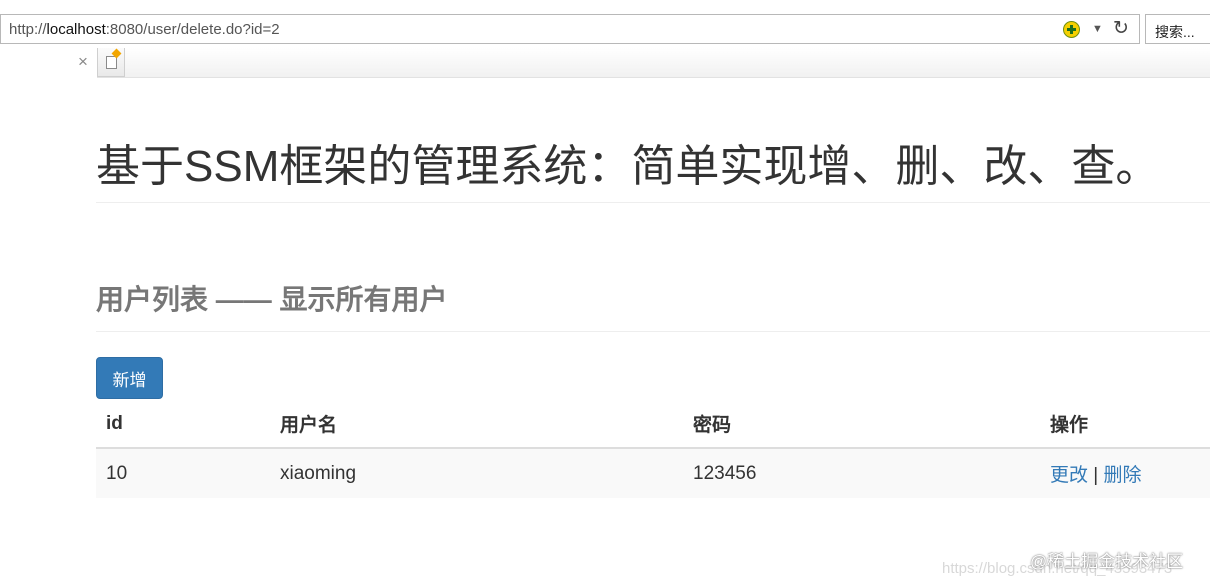 The image size is (1210, 586). Describe the element at coordinates (605, 63) in the screenshot. I see `tab-bar: ×` at that location.